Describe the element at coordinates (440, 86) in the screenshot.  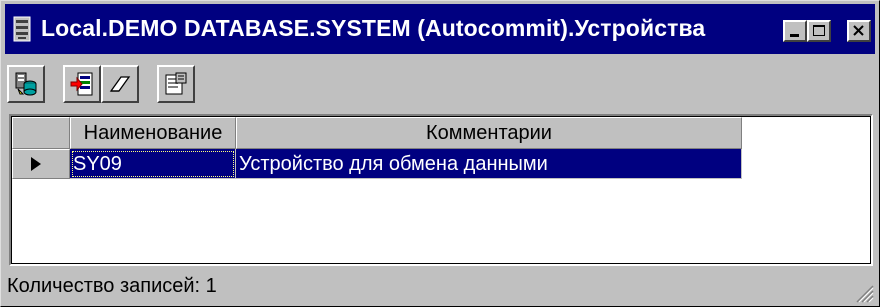
I see `toolbar` at that location.